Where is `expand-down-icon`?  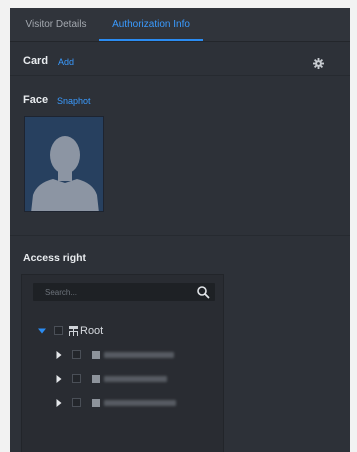 expand-down-icon is located at coordinates (42, 331).